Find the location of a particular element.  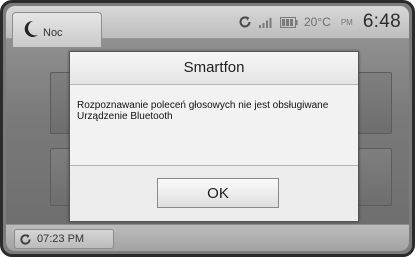

bottom-bar: 07:23 PM is located at coordinates (207, 237).